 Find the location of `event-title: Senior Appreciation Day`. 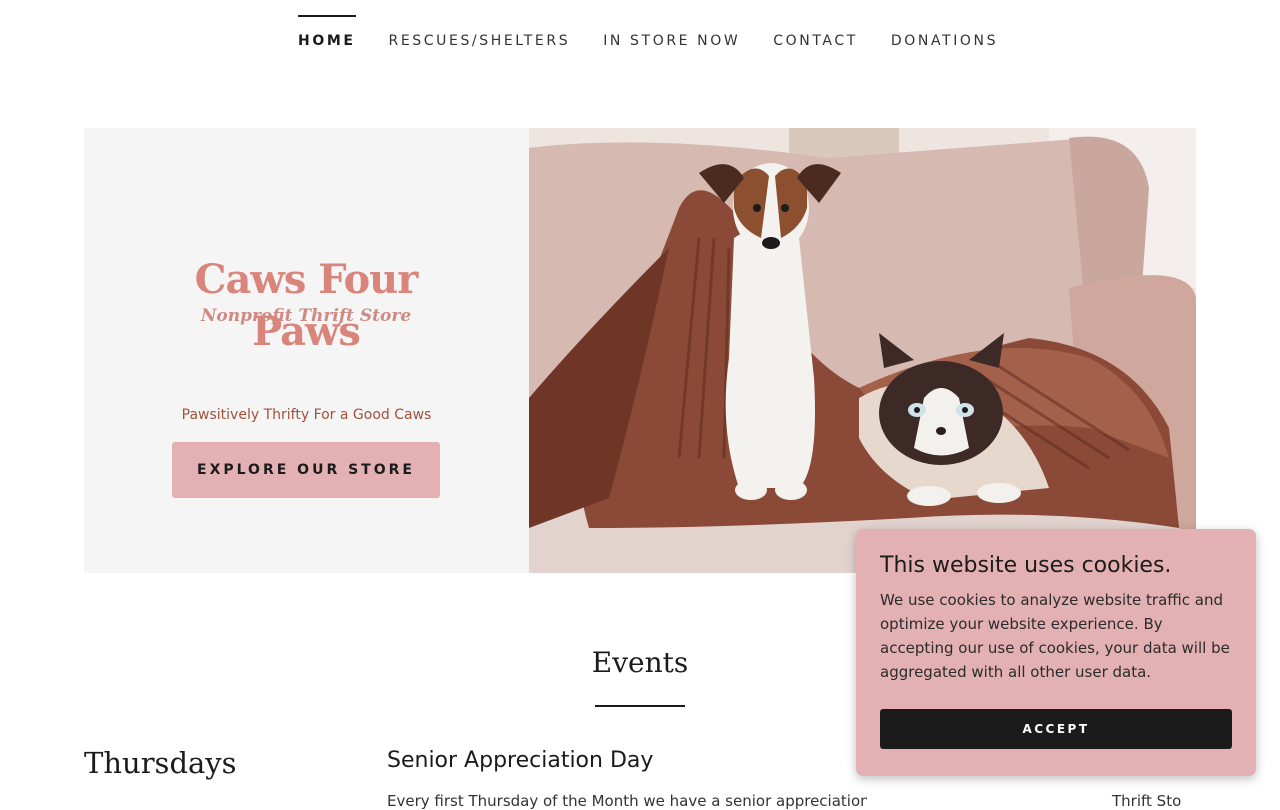

event-title: Senior Appreciation Day is located at coordinates (520, 760).